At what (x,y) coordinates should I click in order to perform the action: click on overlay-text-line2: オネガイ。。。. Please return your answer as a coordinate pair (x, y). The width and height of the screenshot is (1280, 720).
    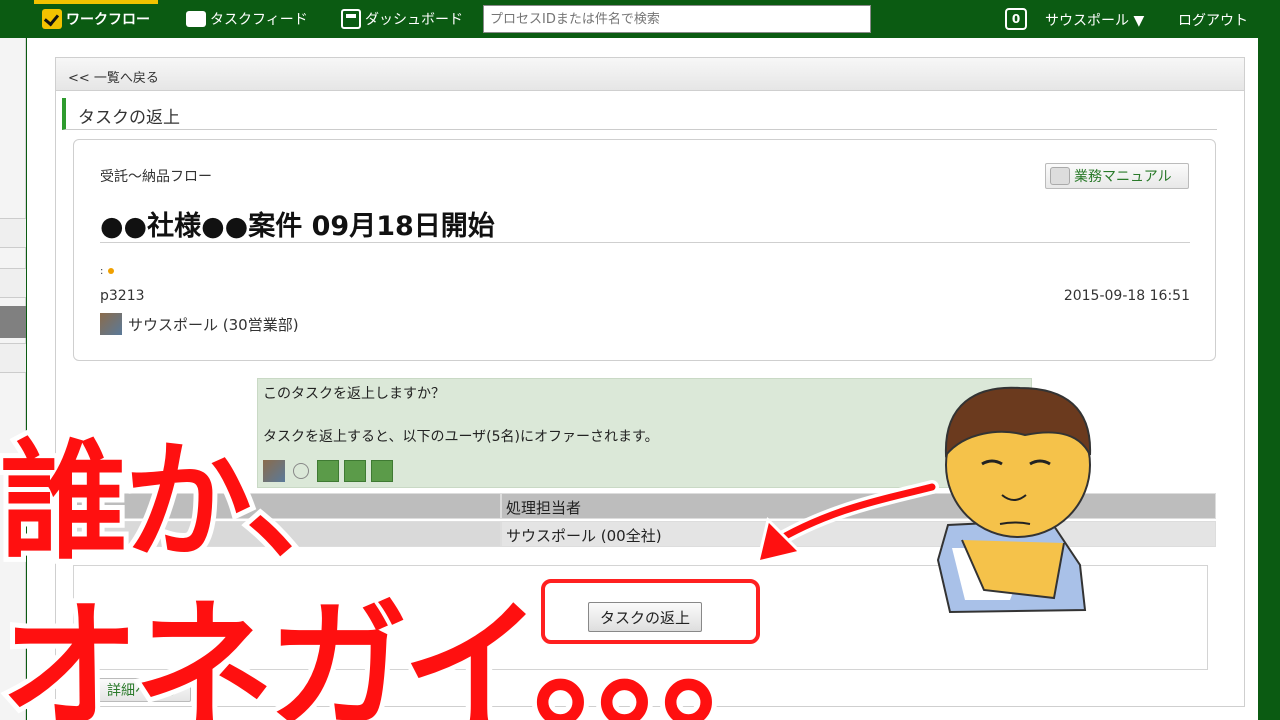
    Looking at the image, I should click on (403, 650).